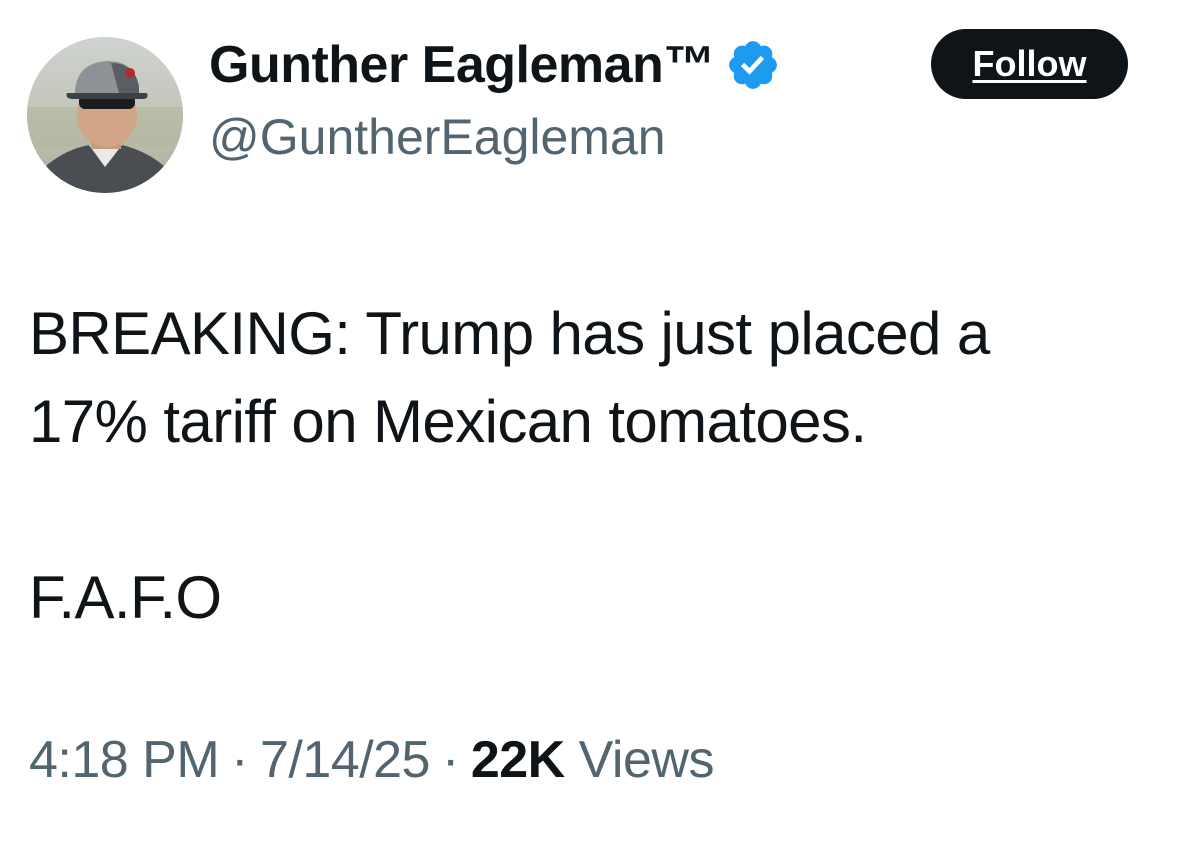 The image size is (1179, 851). Describe the element at coordinates (517, 760) in the screenshot. I see `views-count: 22K` at that location.